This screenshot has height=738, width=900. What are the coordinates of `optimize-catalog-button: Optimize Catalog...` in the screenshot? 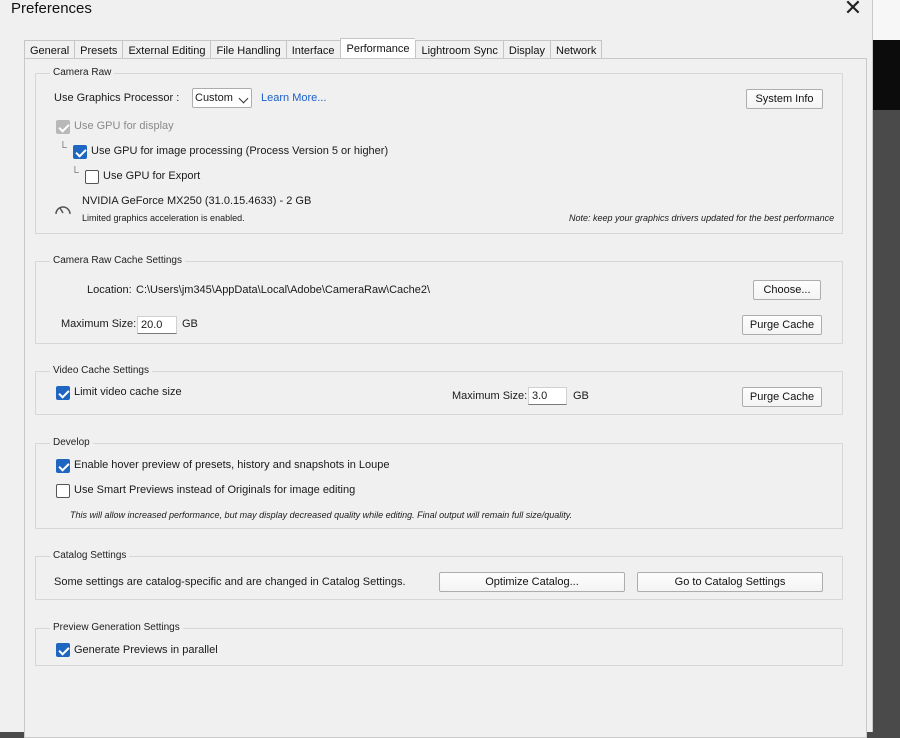 It's located at (532, 582).